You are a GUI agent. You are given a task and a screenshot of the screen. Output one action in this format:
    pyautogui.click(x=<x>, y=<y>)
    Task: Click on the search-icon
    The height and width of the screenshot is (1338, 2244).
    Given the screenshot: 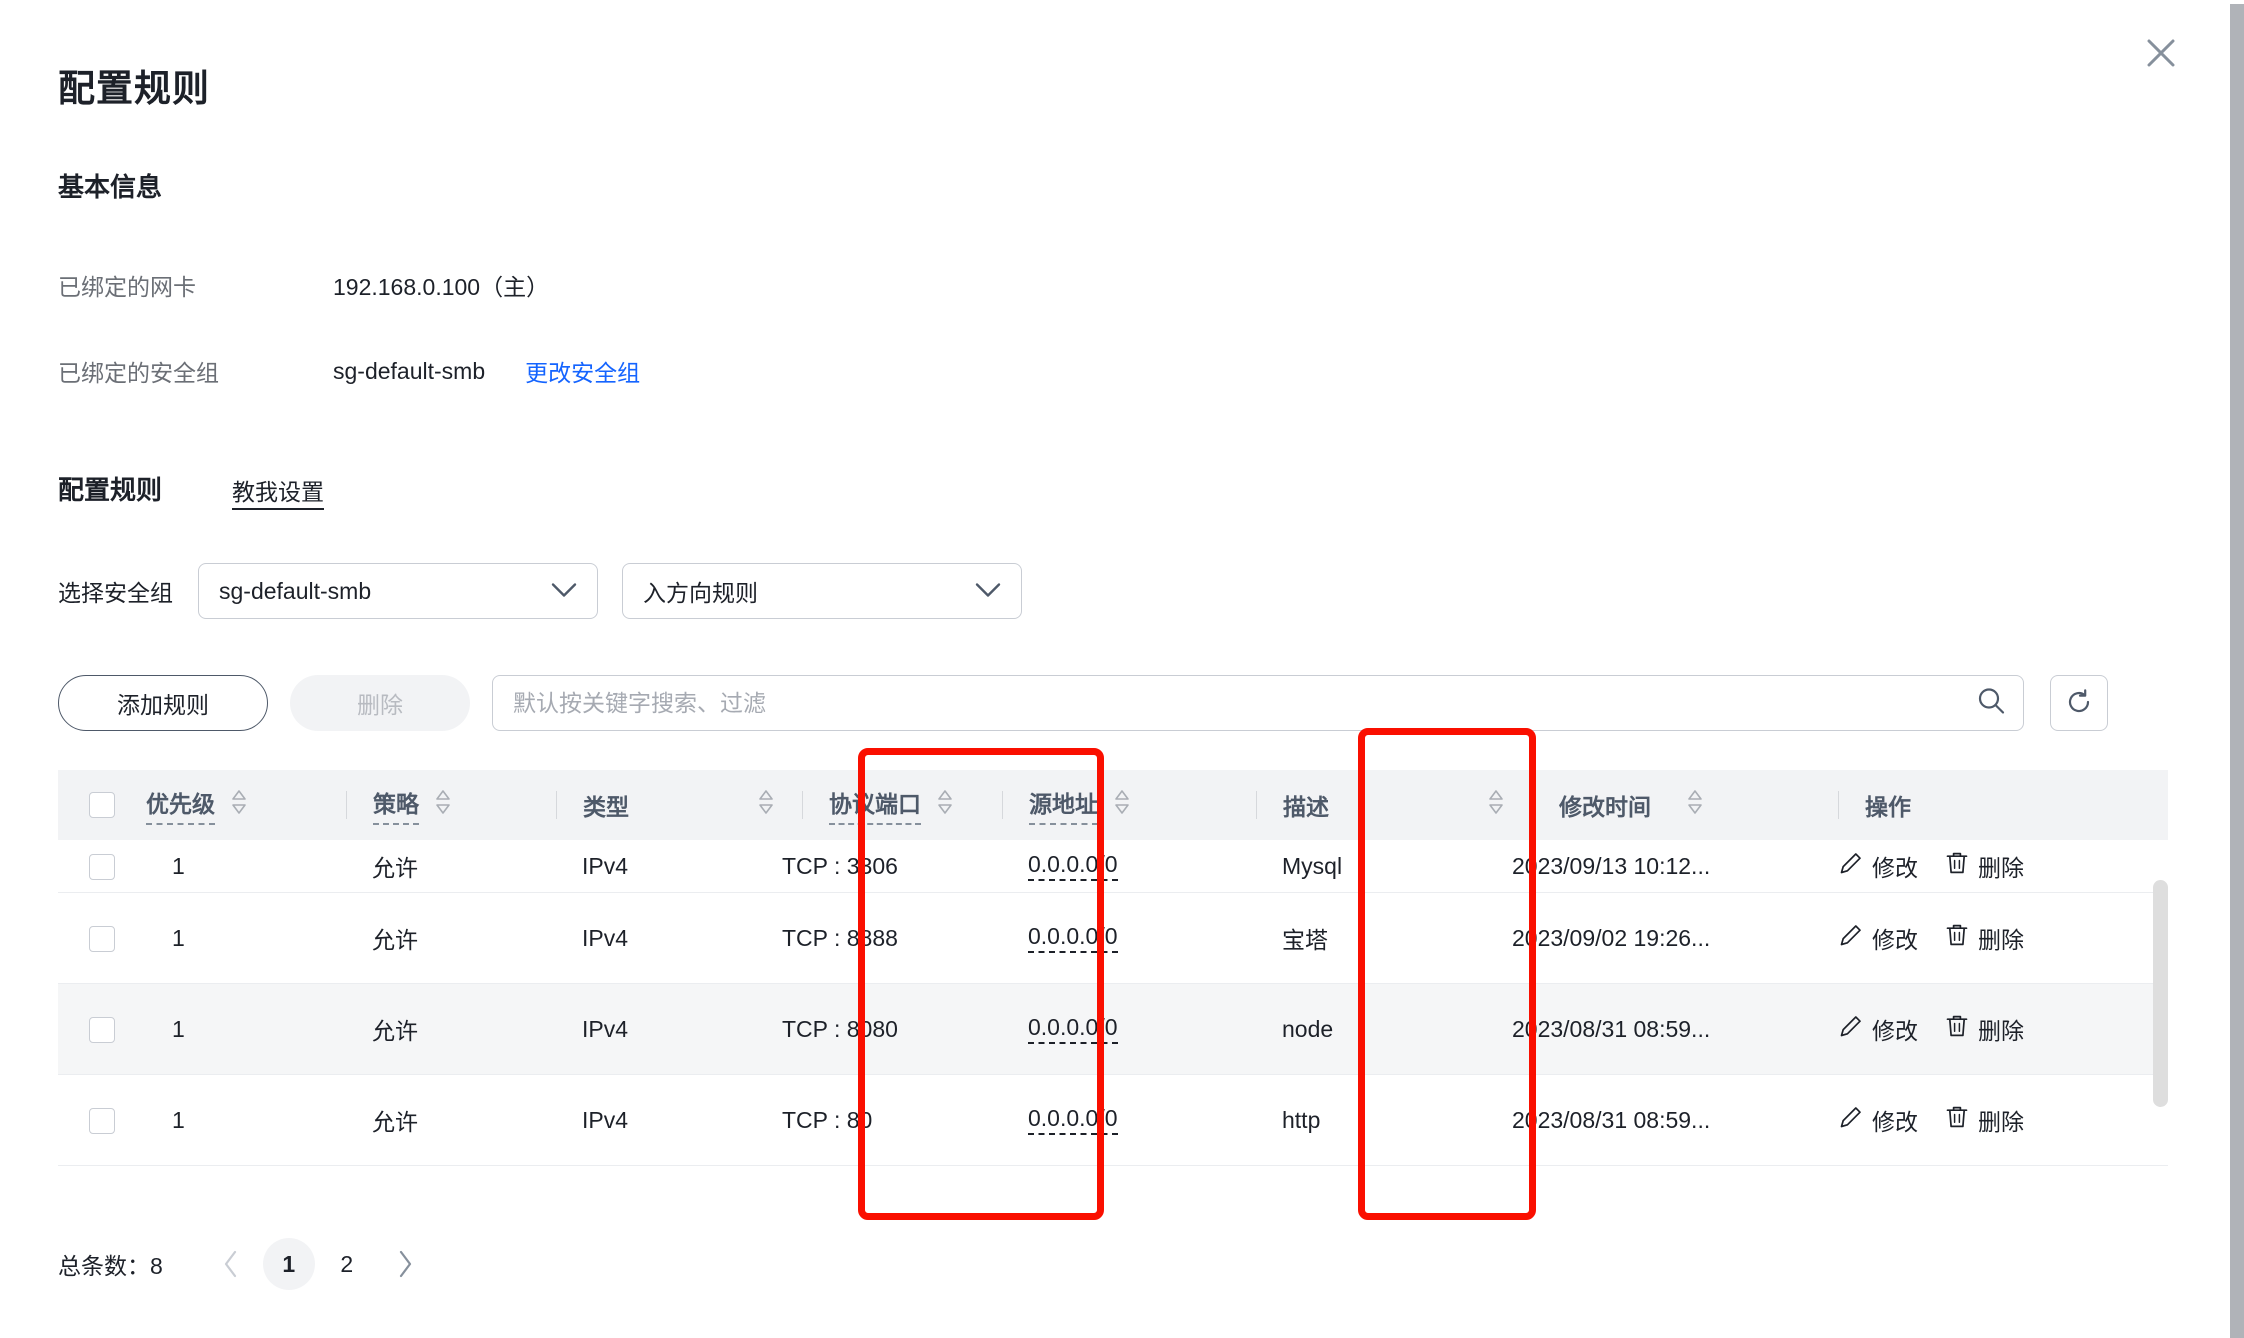 What is the action you would take?
    pyautogui.click(x=1991, y=703)
    